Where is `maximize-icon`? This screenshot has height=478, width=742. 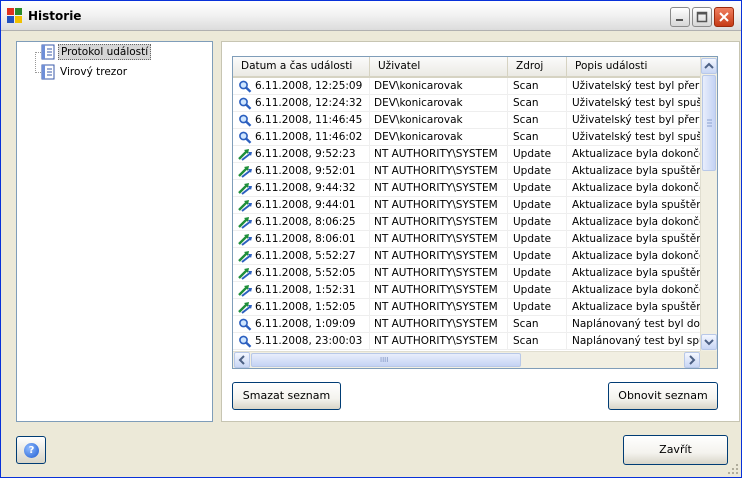 maximize-icon is located at coordinates (702, 17).